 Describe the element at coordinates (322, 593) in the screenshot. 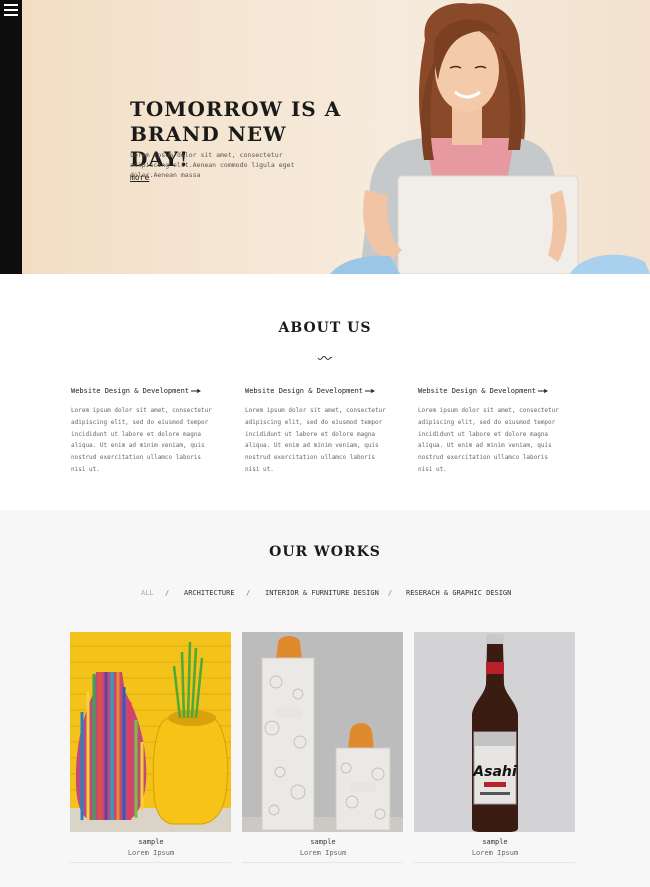

I see `filter-interior-furniture: INTERIOR & FURNITURE DESIGN` at that location.